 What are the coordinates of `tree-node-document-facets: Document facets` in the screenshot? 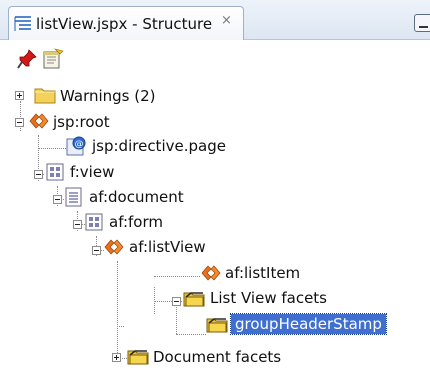 It's located at (215, 349).